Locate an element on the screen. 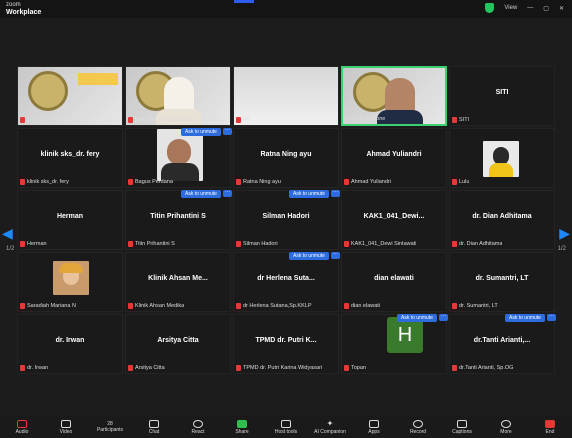 The height and width of the screenshot is (438, 572). tool-label: More is located at coordinates (506, 431).